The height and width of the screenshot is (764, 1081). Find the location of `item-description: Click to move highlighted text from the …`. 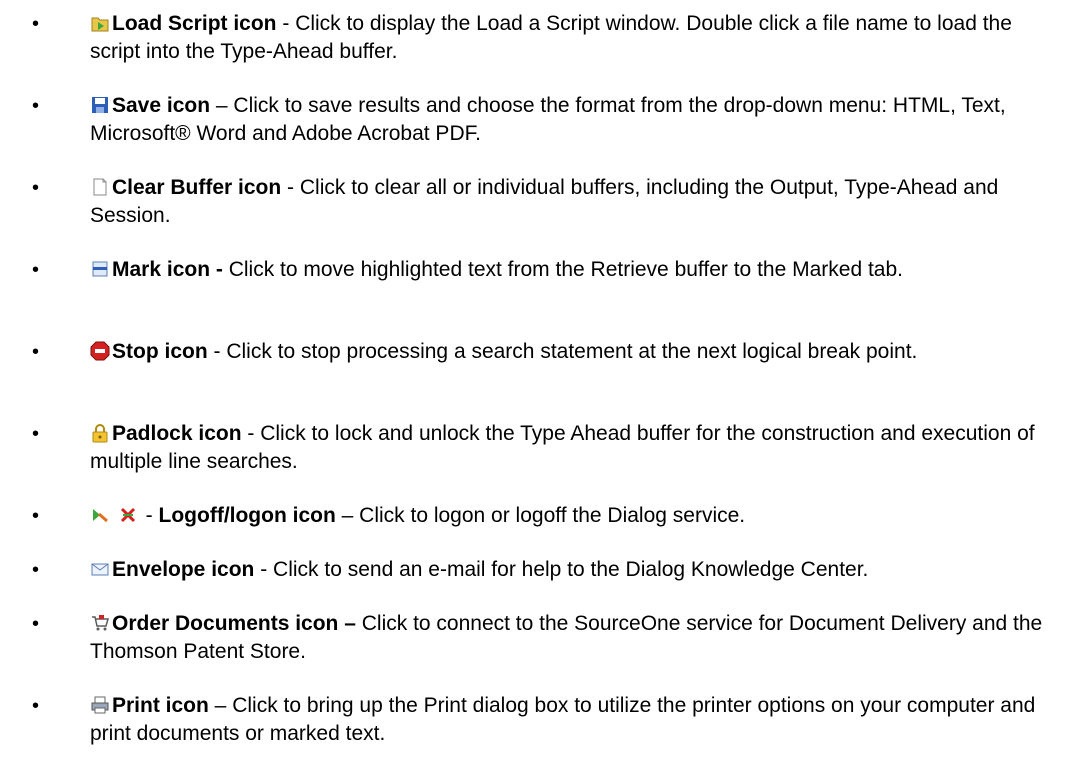

item-description: Click to move highlighted text from the … is located at coordinates (565, 269).